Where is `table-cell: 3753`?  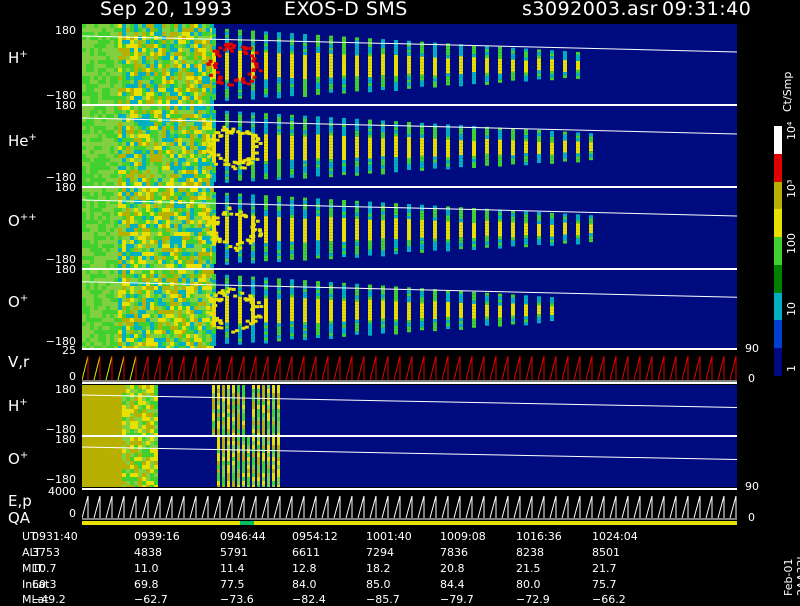 table-cell: 3753 is located at coordinates (46, 552).